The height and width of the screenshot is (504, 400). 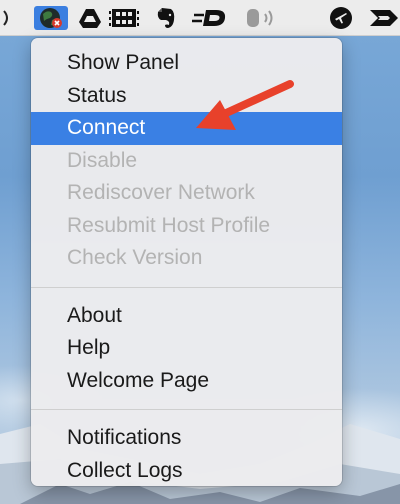 I want to click on menu-item-notifications: Notifications, so click(x=186, y=438).